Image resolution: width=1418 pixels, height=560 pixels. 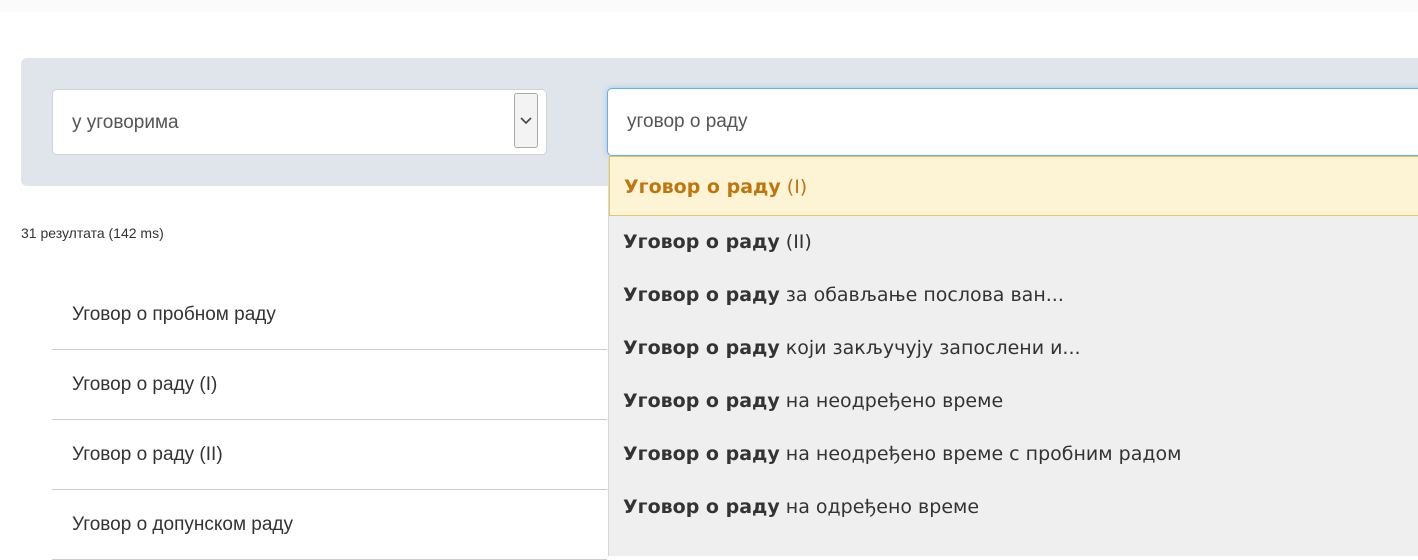 What do you see at coordinates (879, 507) in the screenshot?
I see `suggestion-rest: на одређено време` at bounding box center [879, 507].